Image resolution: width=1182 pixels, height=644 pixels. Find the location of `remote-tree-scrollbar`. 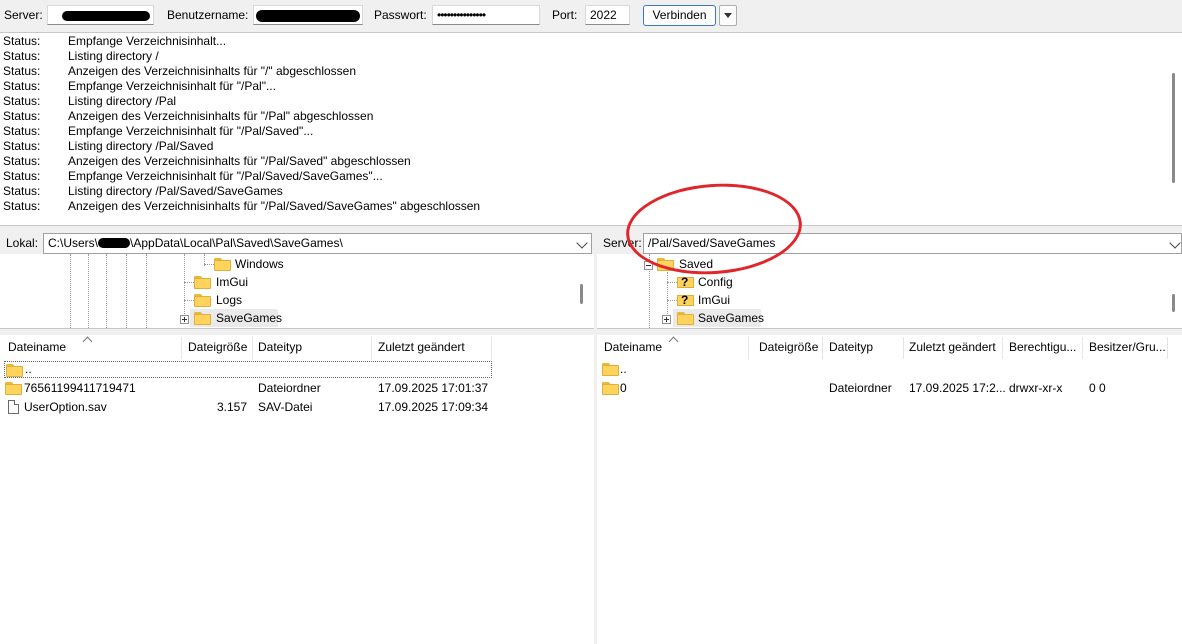

remote-tree-scrollbar is located at coordinates (1173, 303).